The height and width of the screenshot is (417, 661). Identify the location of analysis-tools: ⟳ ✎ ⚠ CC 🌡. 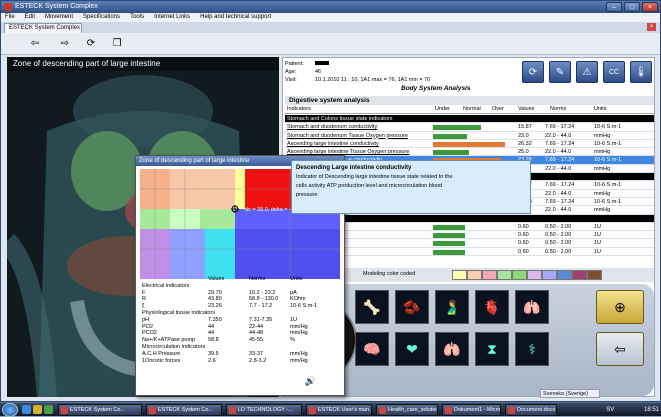
(587, 72).